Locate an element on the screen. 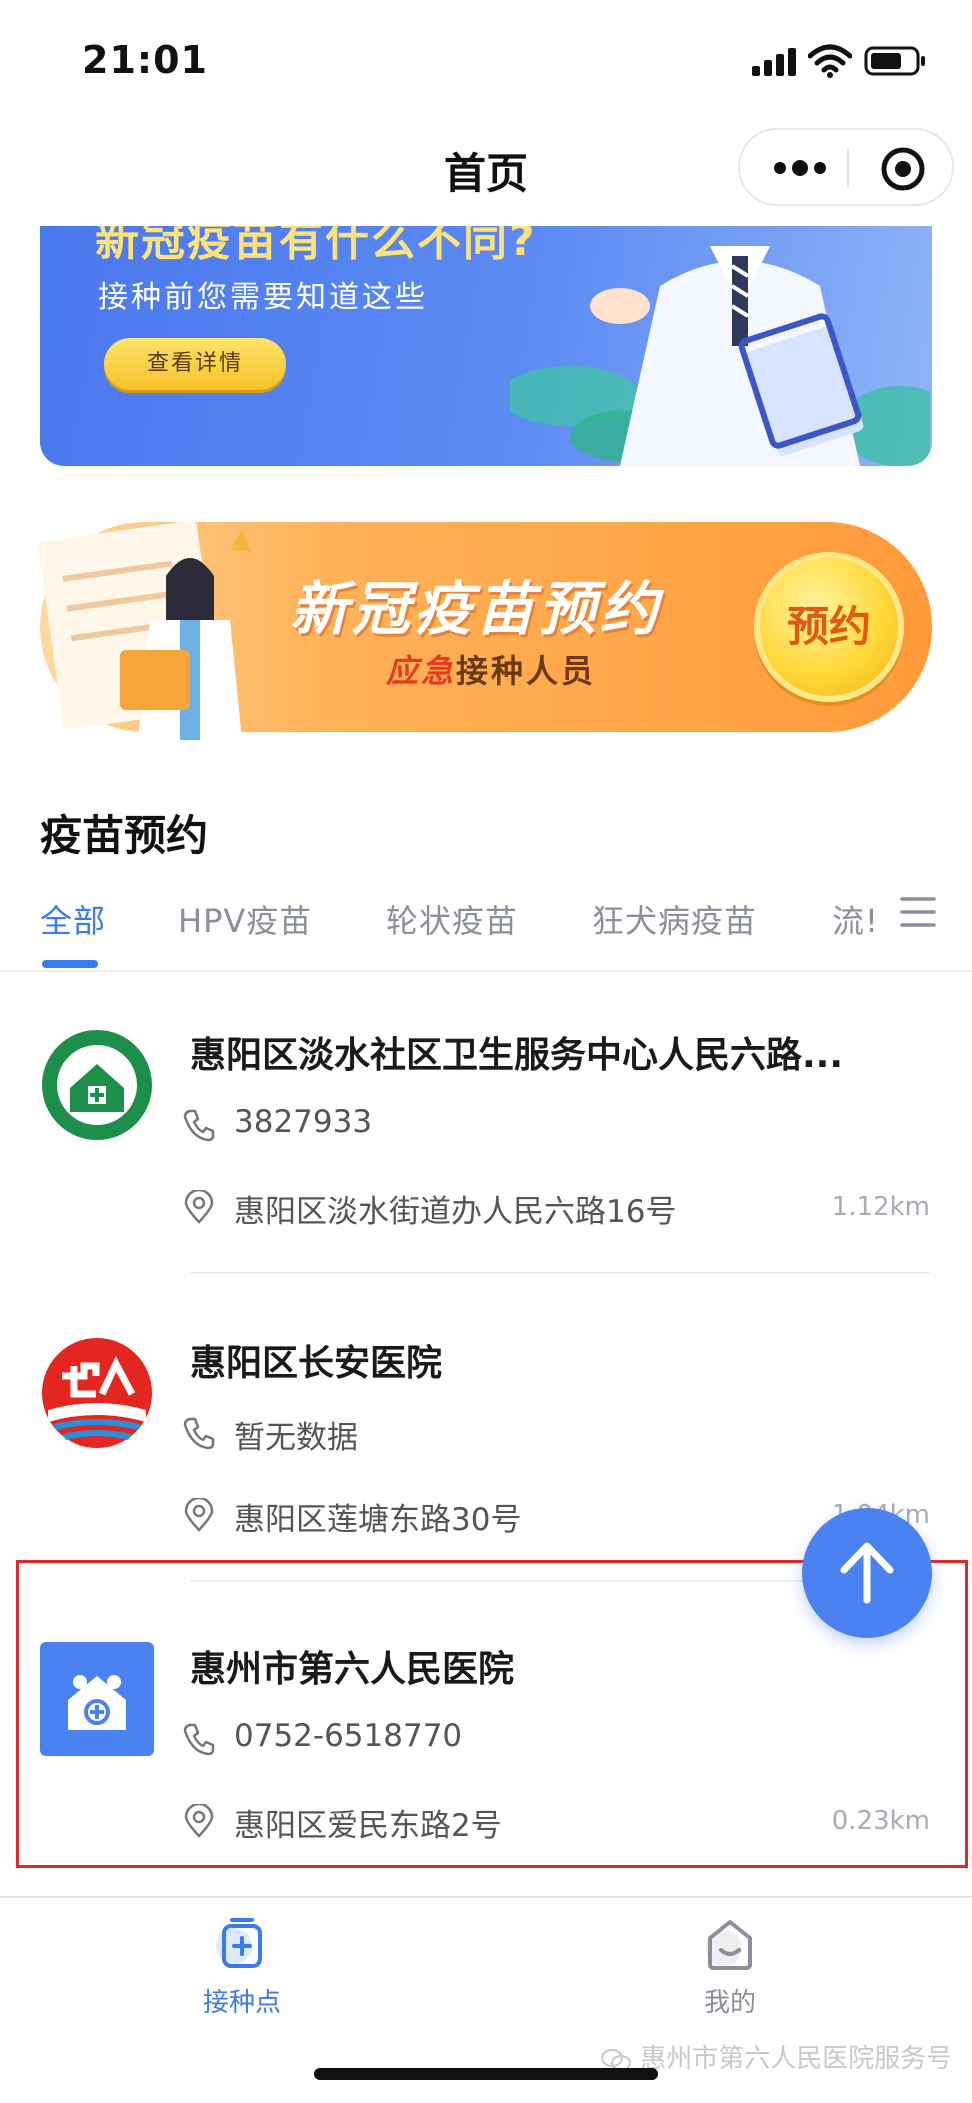 The height and width of the screenshot is (2103, 972). back-to-top-button is located at coordinates (867, 1573).